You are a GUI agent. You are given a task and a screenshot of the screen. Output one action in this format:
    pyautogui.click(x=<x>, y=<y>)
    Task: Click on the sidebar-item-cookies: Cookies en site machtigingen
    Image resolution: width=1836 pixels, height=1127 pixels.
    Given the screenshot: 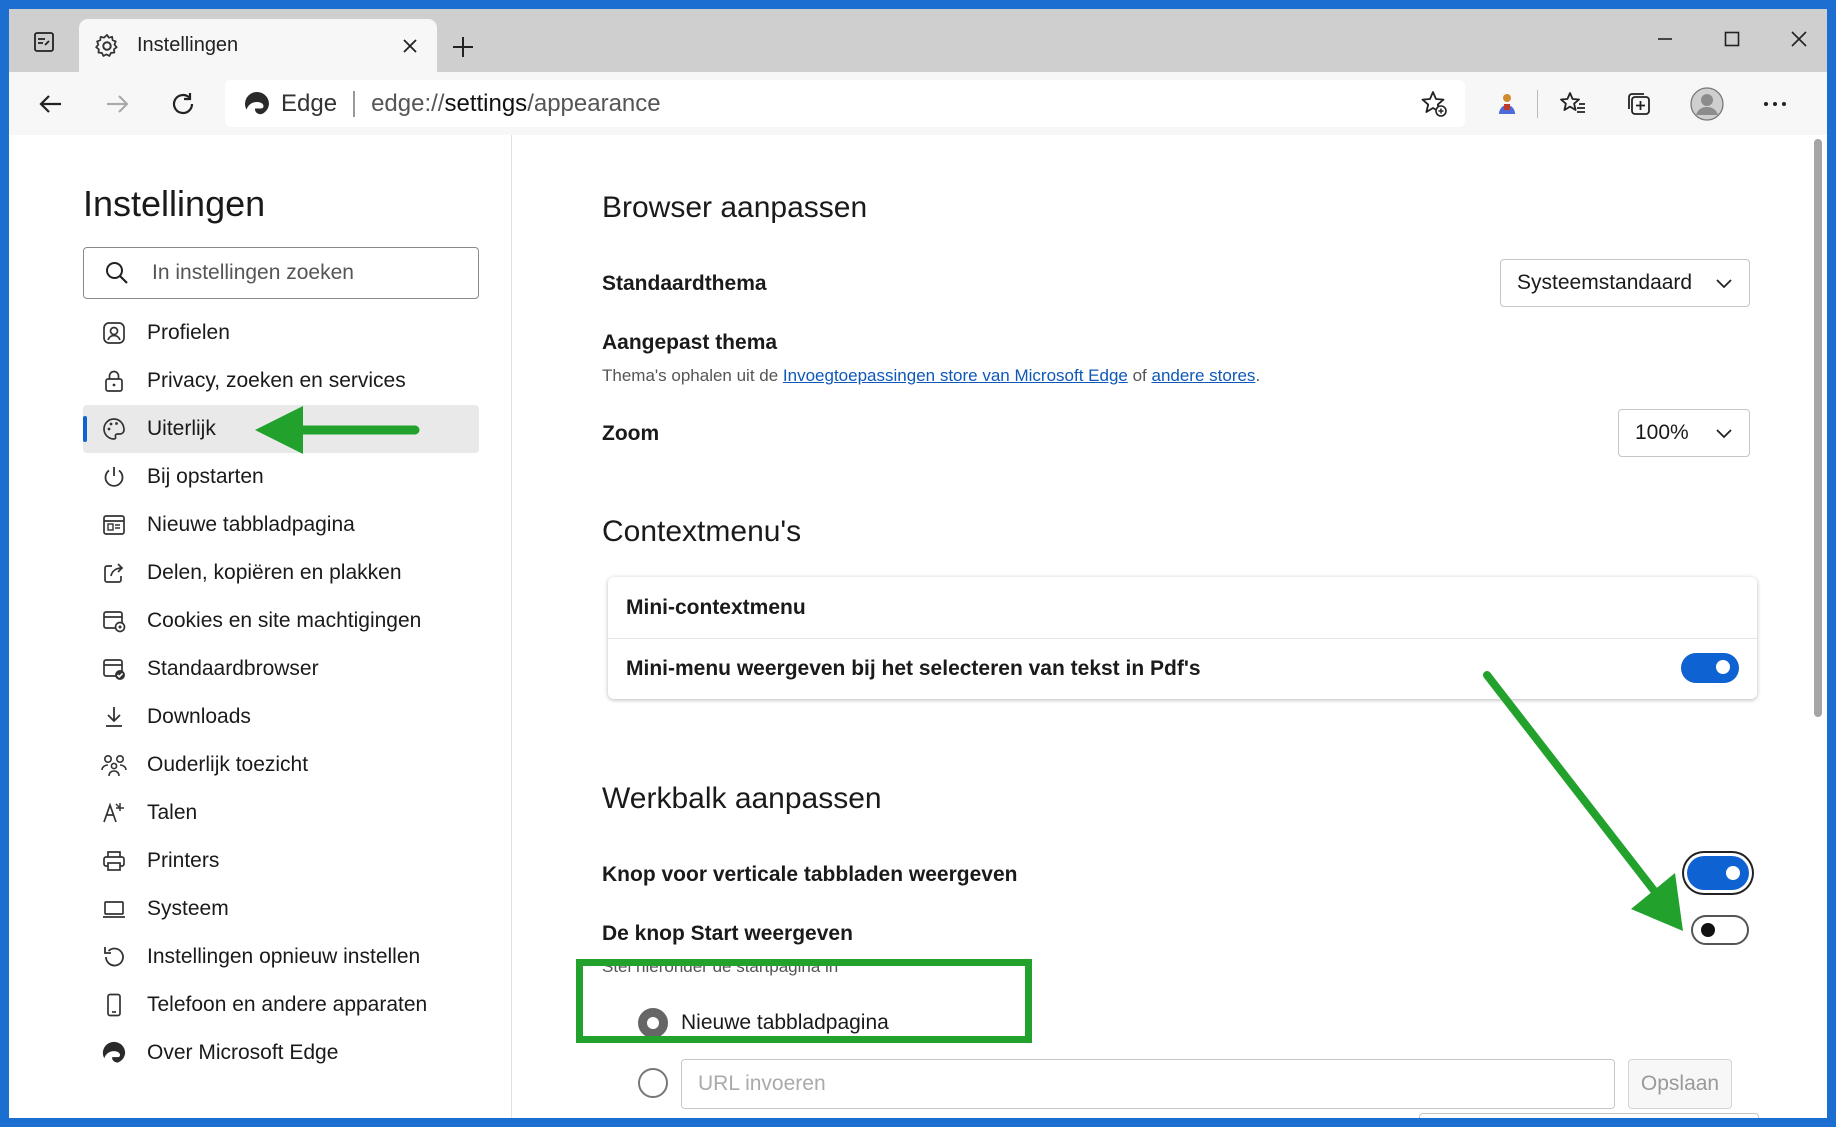 What is the action you would take?
    pyautogui.click(x=281, y=621)
    